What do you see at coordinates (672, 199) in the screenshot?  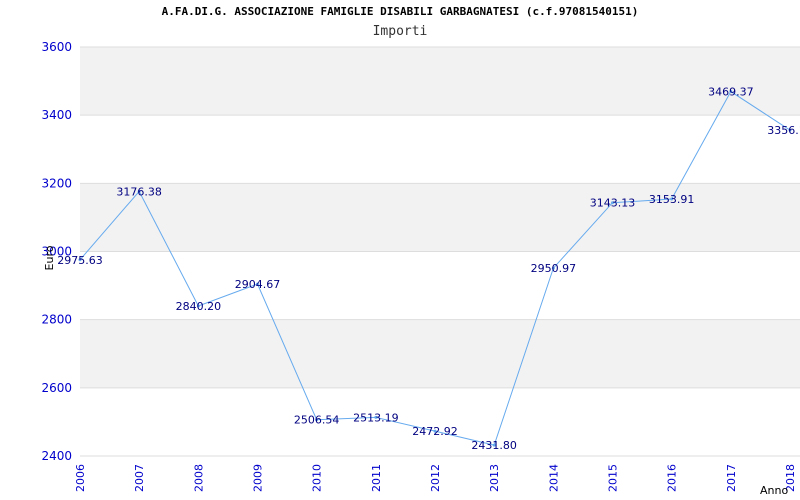 I see `data-label: 3153.91` at bounding box center [672, 199].